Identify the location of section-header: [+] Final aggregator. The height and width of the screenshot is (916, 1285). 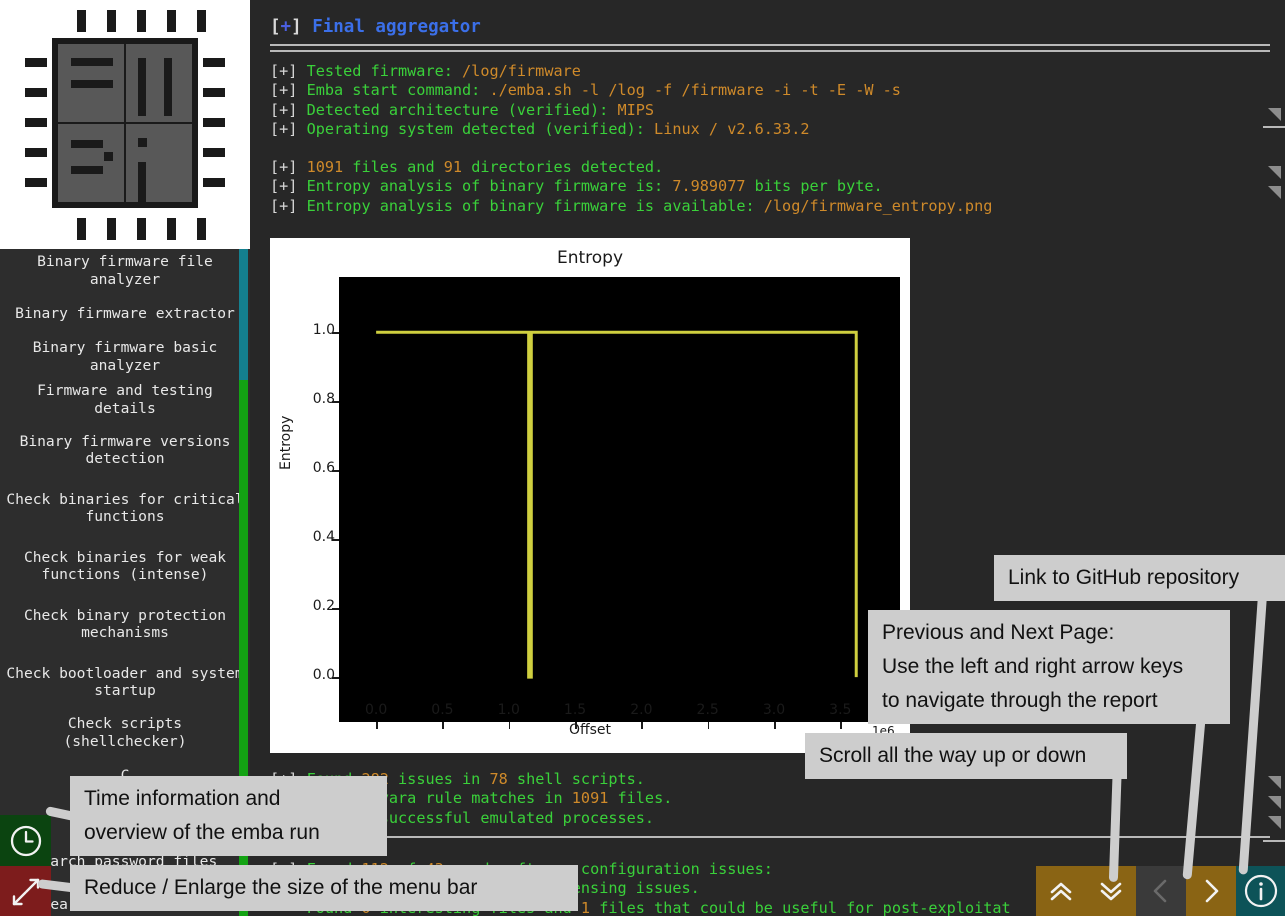
(770, 27).